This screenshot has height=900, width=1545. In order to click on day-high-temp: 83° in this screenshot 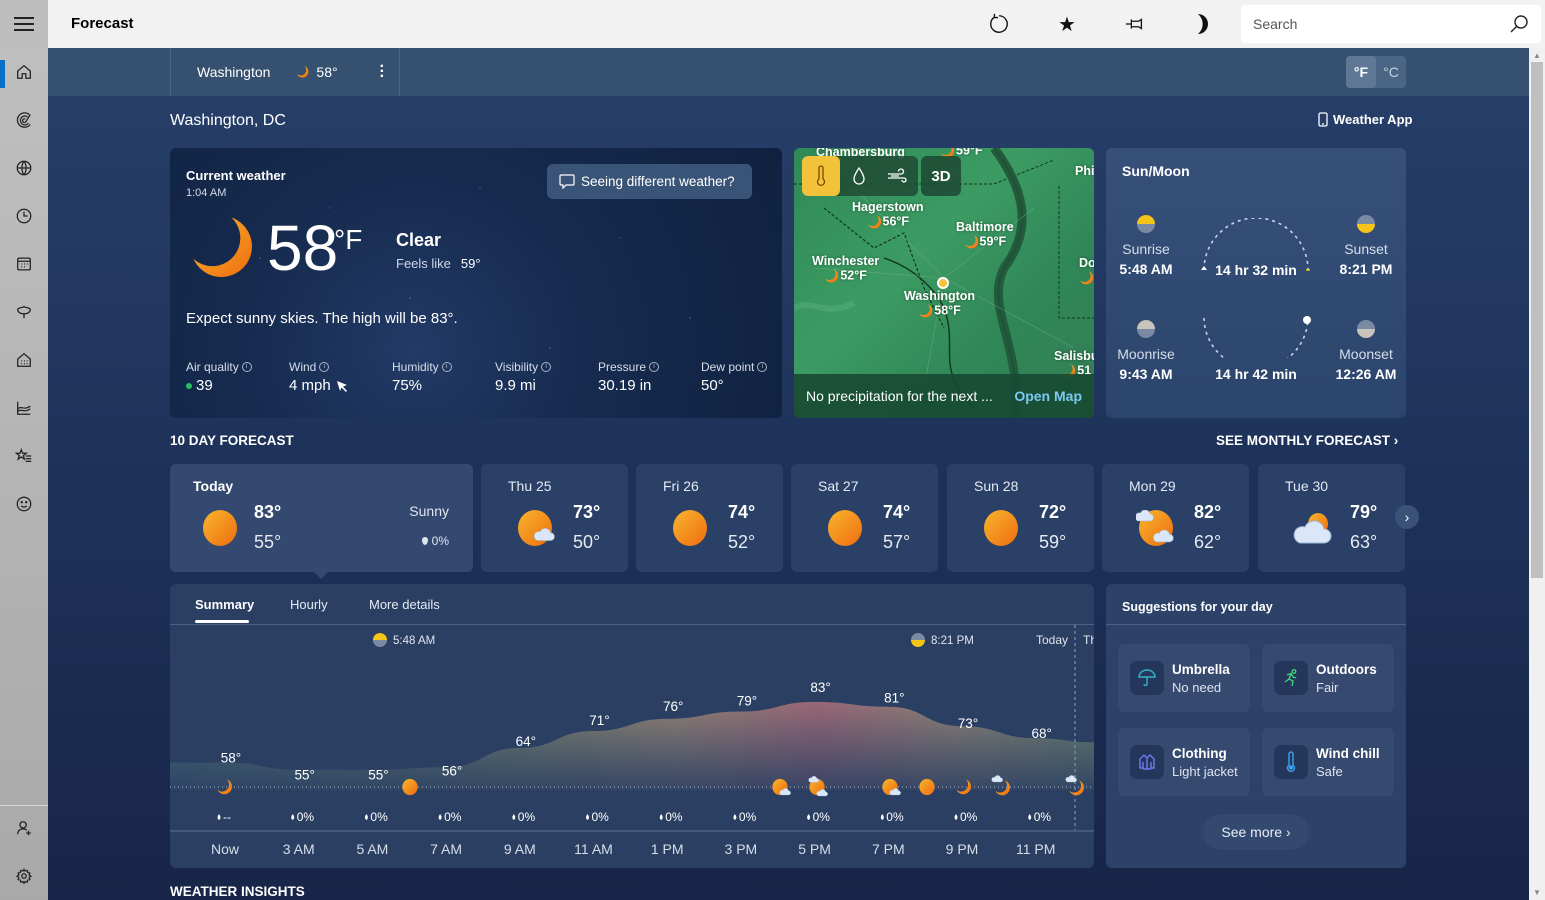, I will do `click(268, 512)`.